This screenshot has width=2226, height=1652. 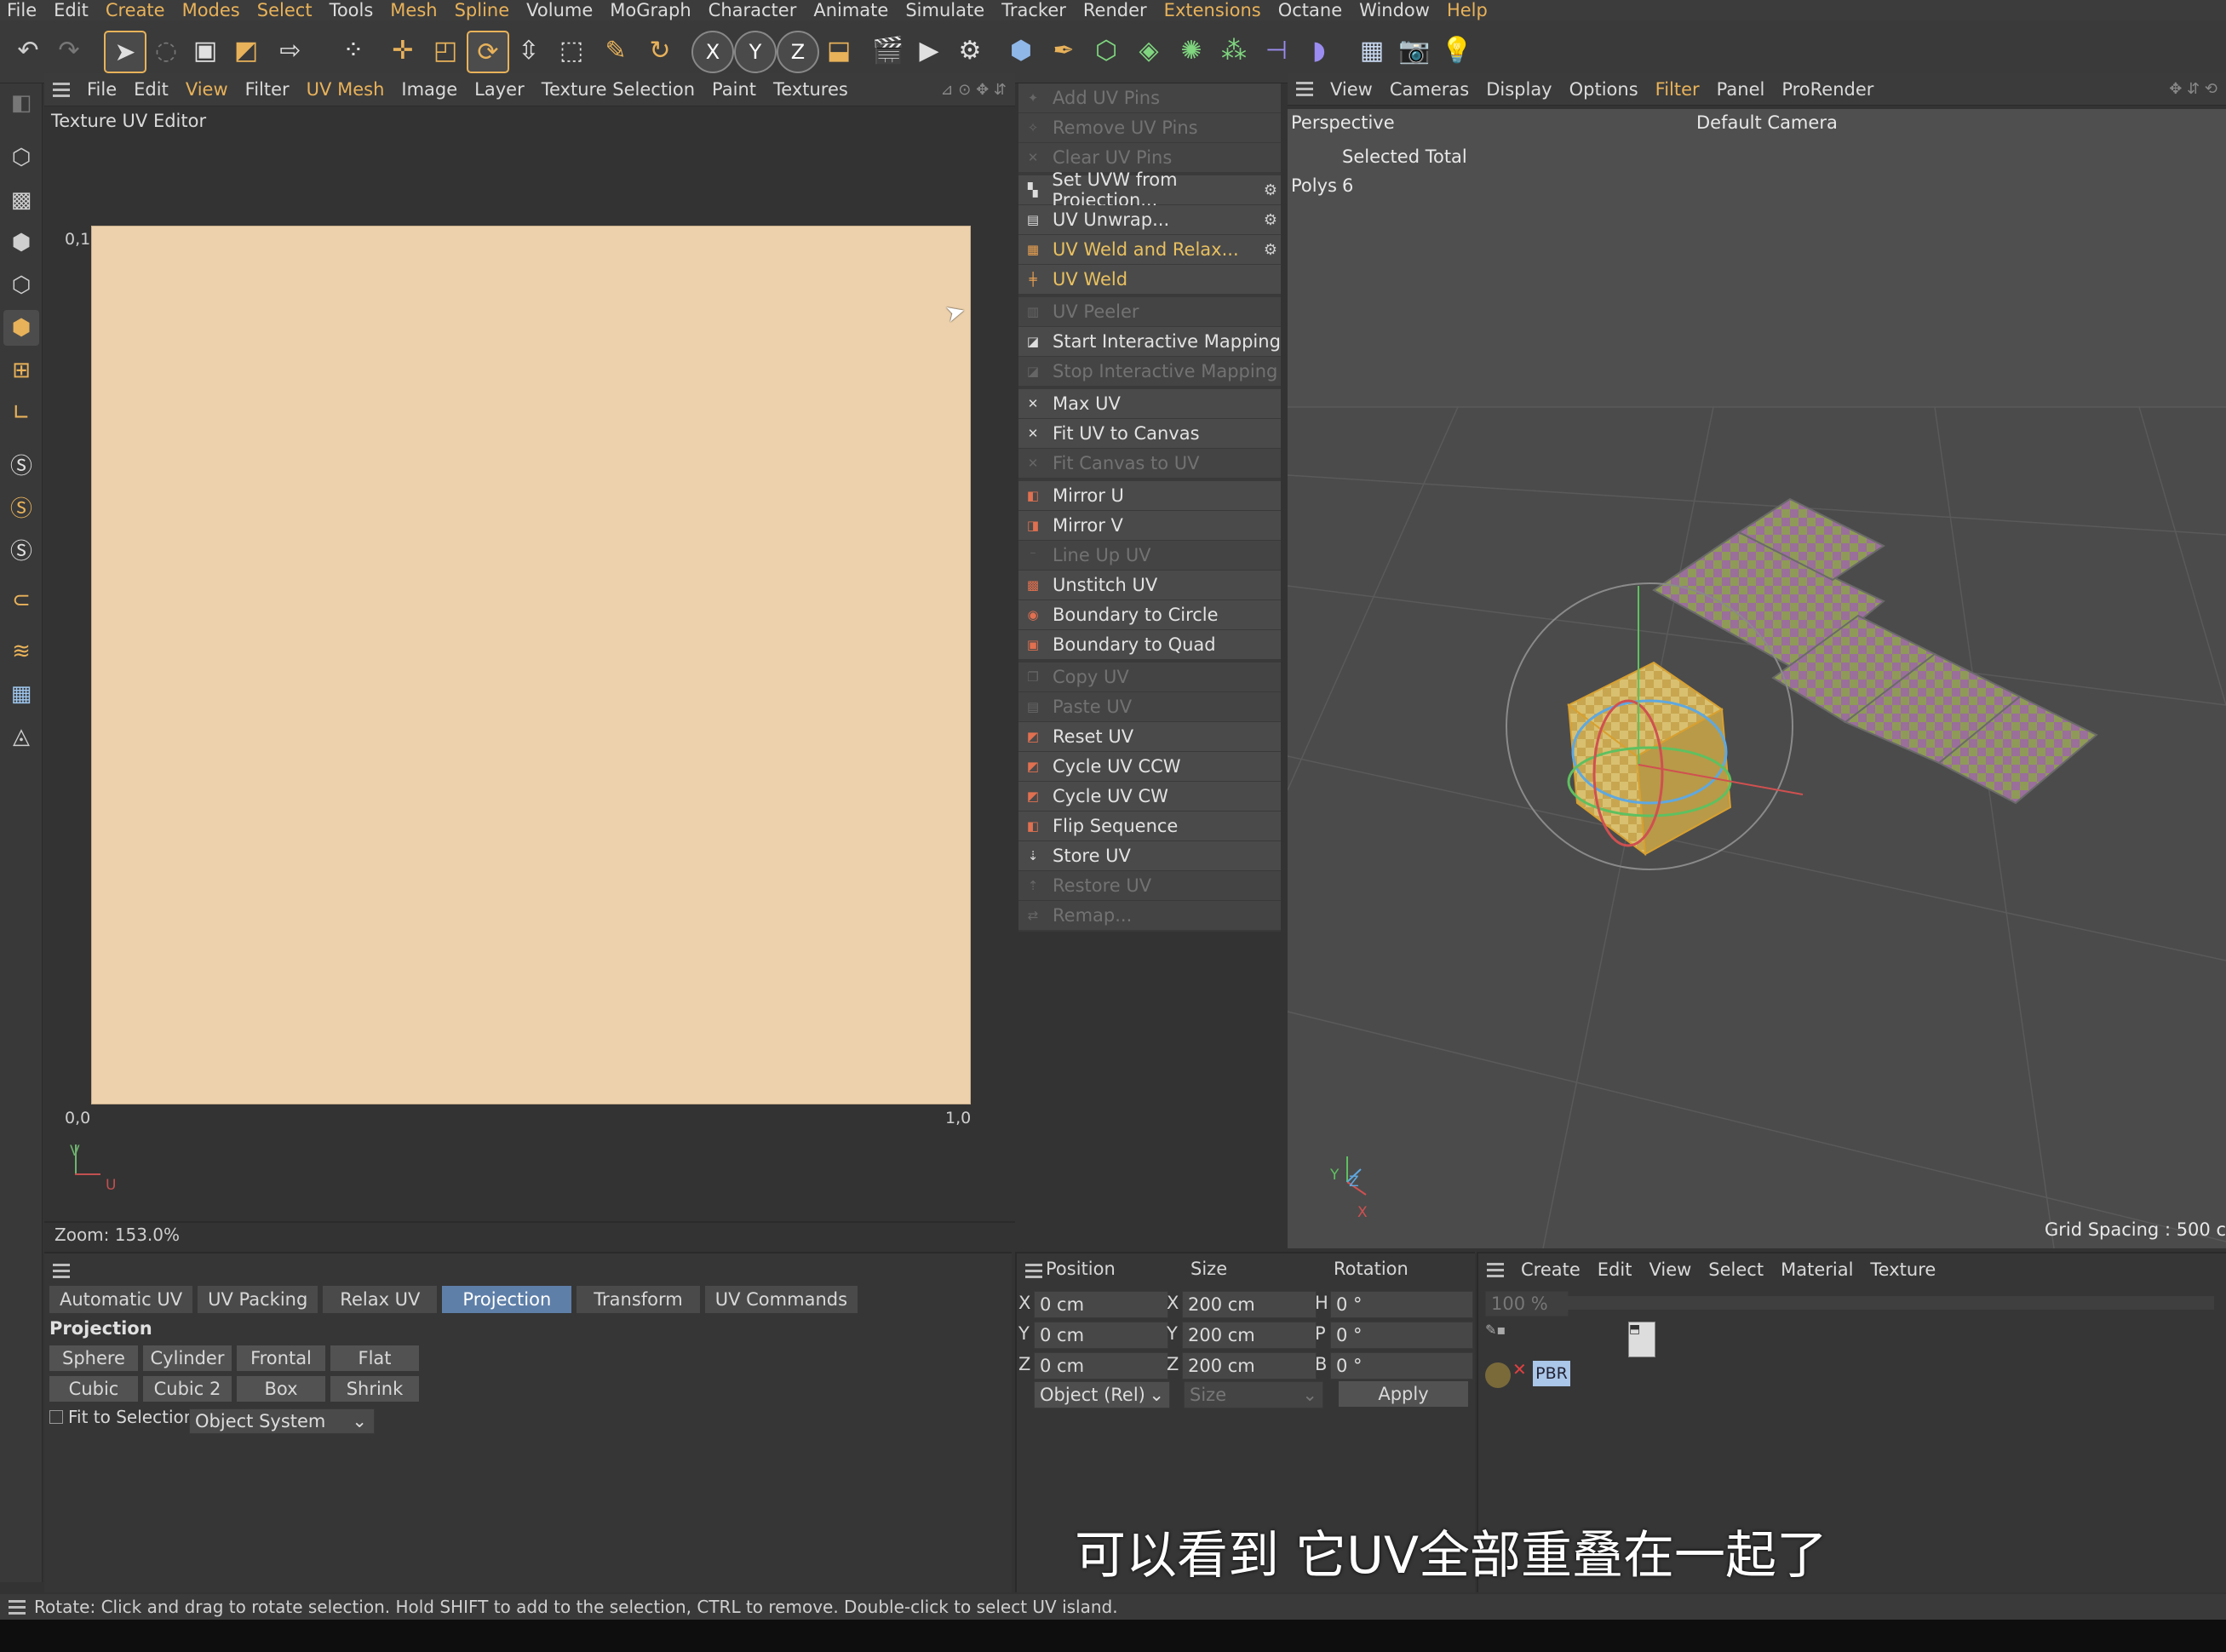 I want to click on selection-filter-icon: ⇨, so click(x=290, y=50).